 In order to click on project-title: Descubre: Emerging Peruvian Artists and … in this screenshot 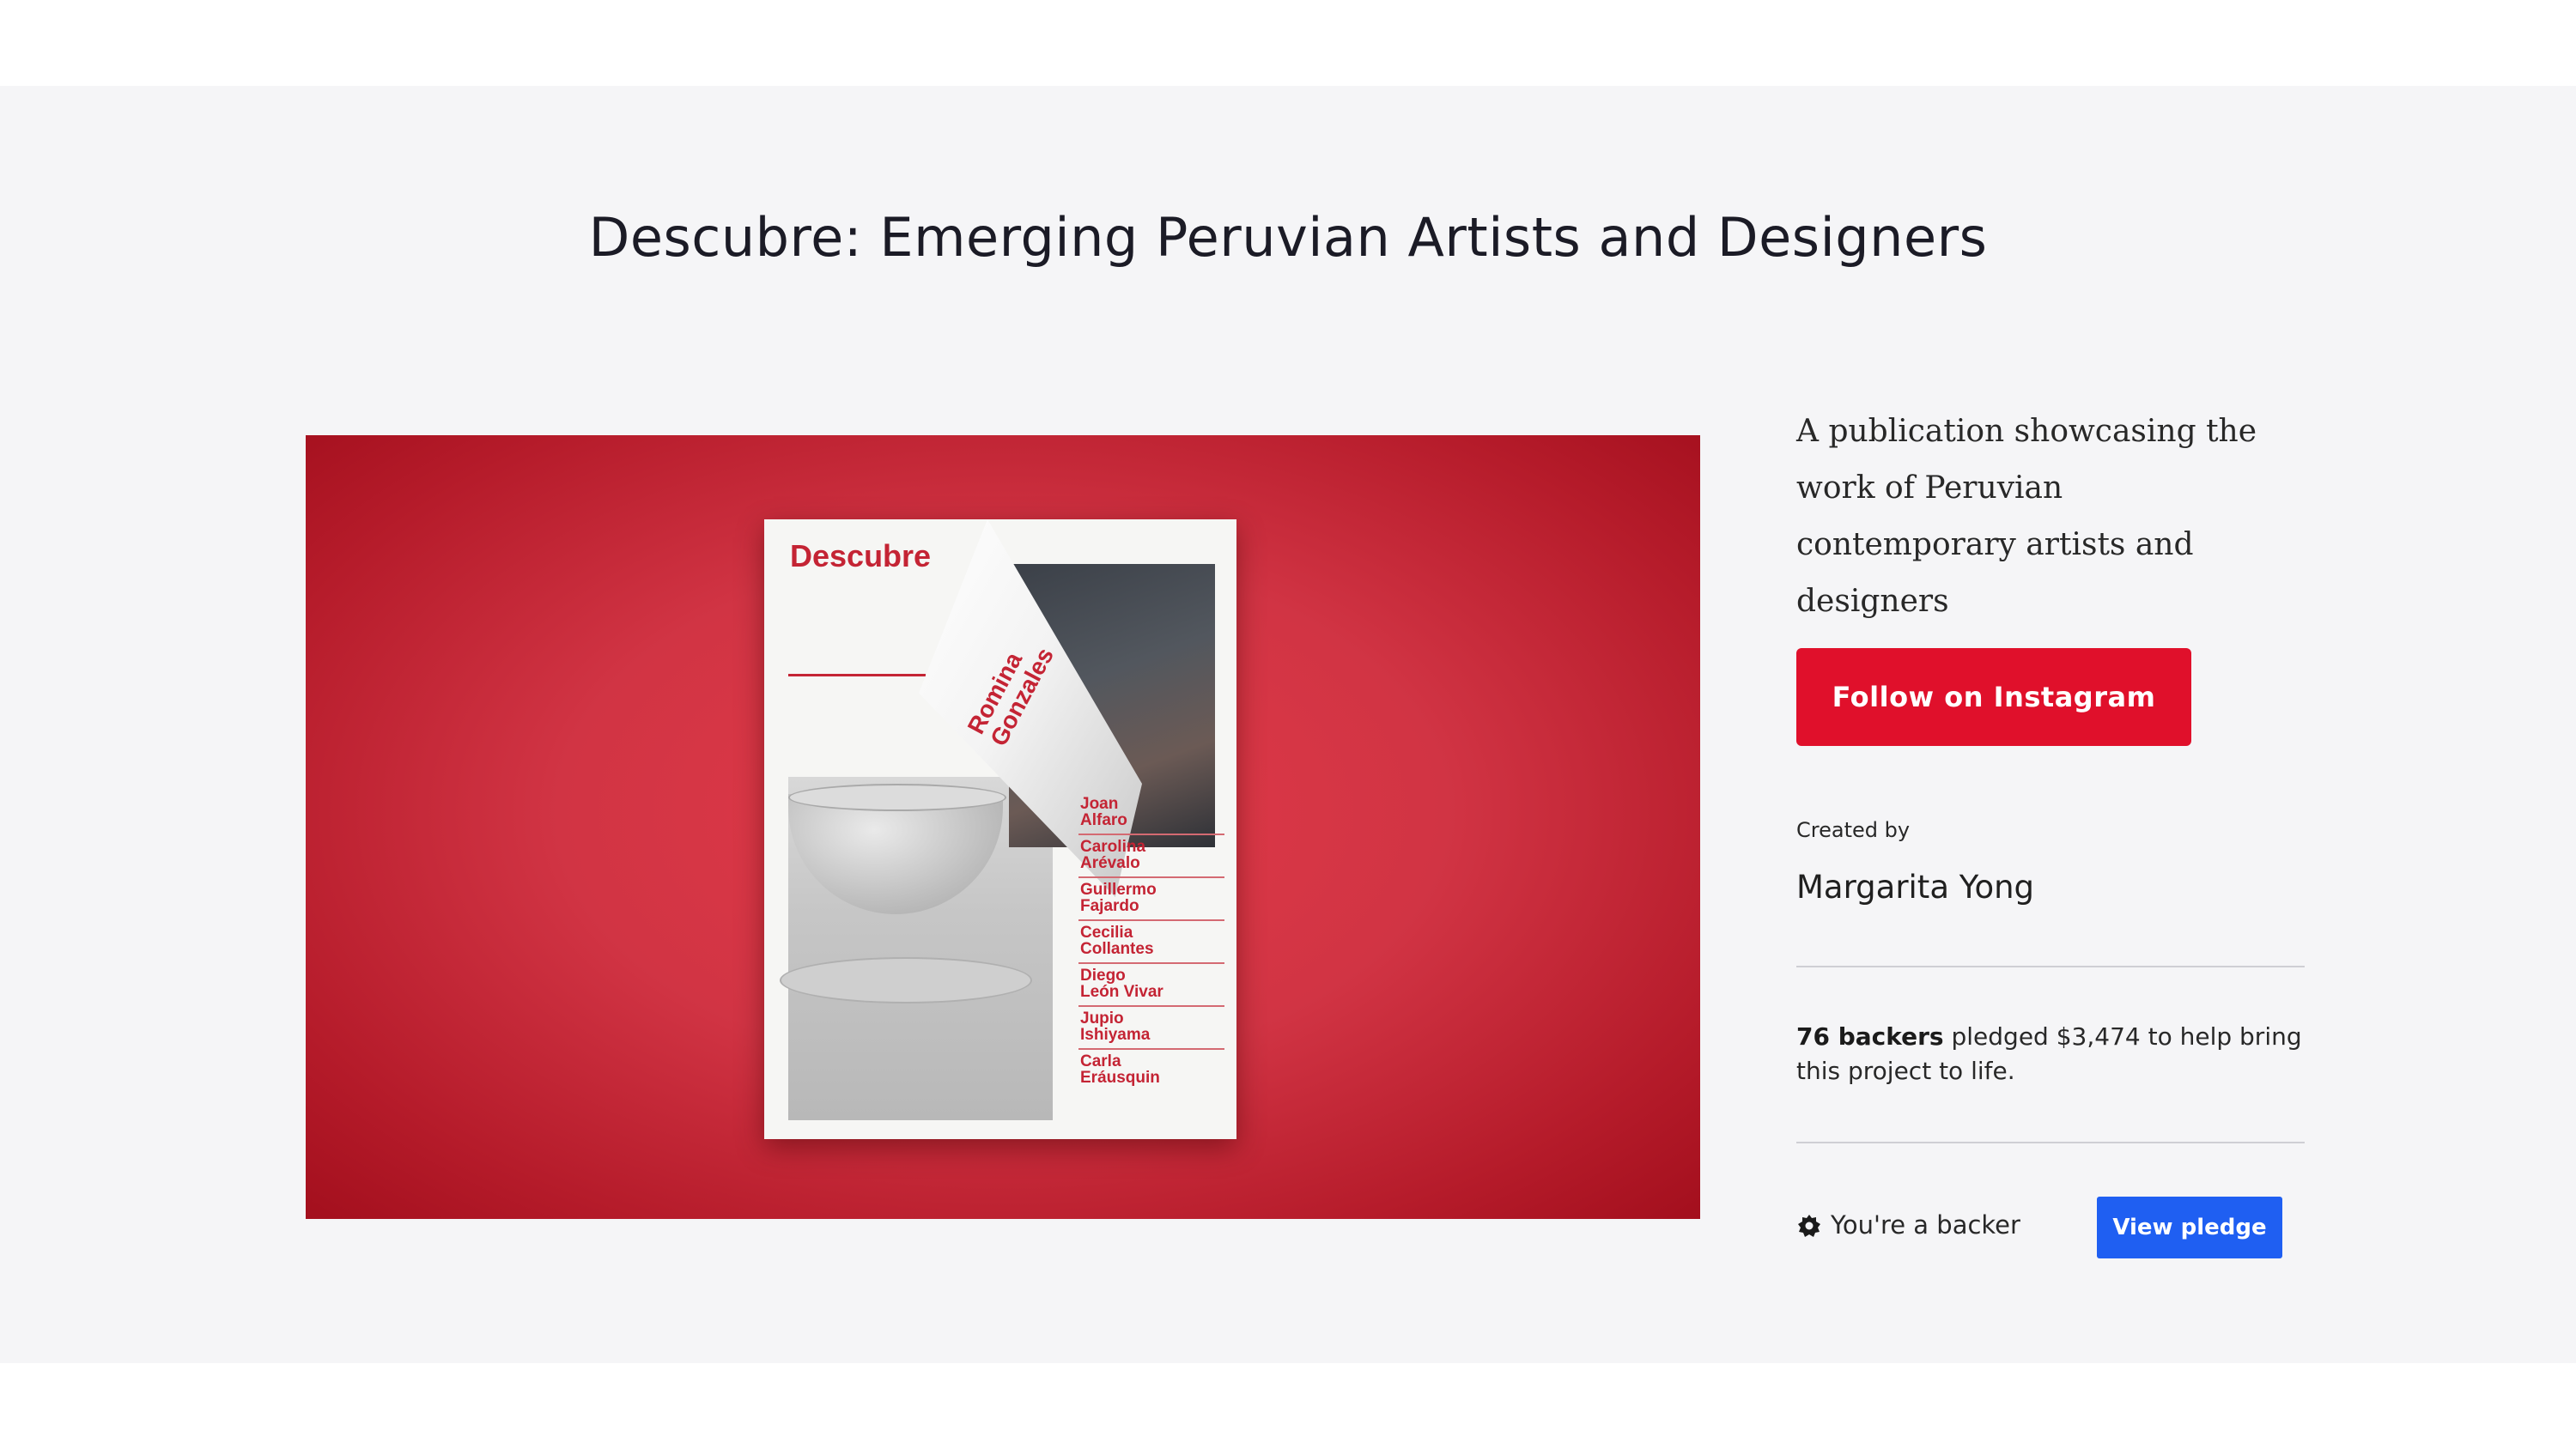, I will do `click(1288, 237)`.